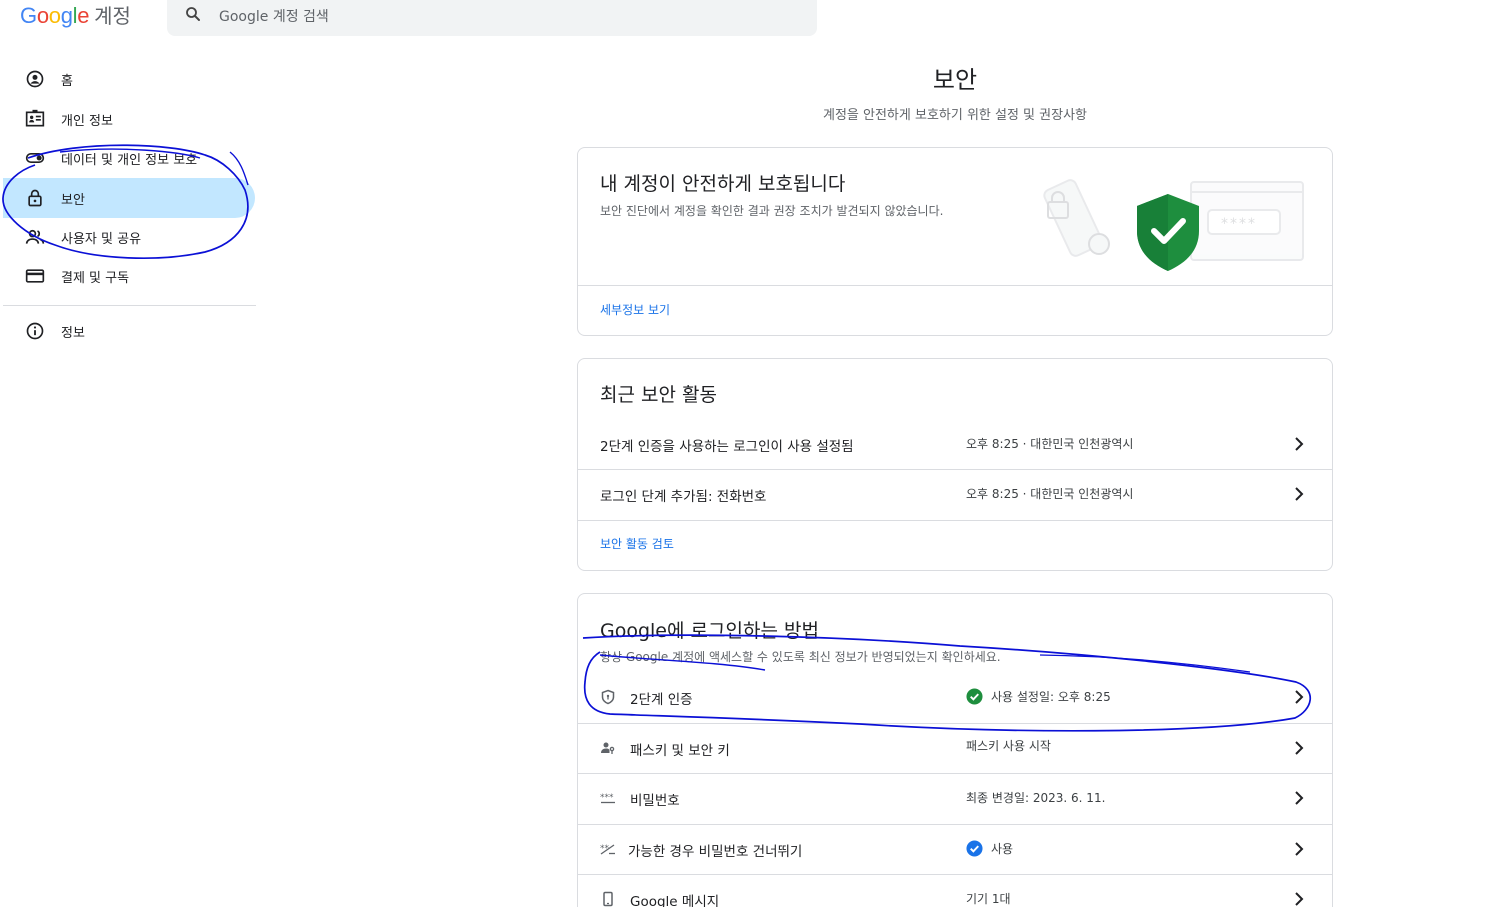 The image size is (1499, 907). I want to click on shield-icon, so click(608, 697).